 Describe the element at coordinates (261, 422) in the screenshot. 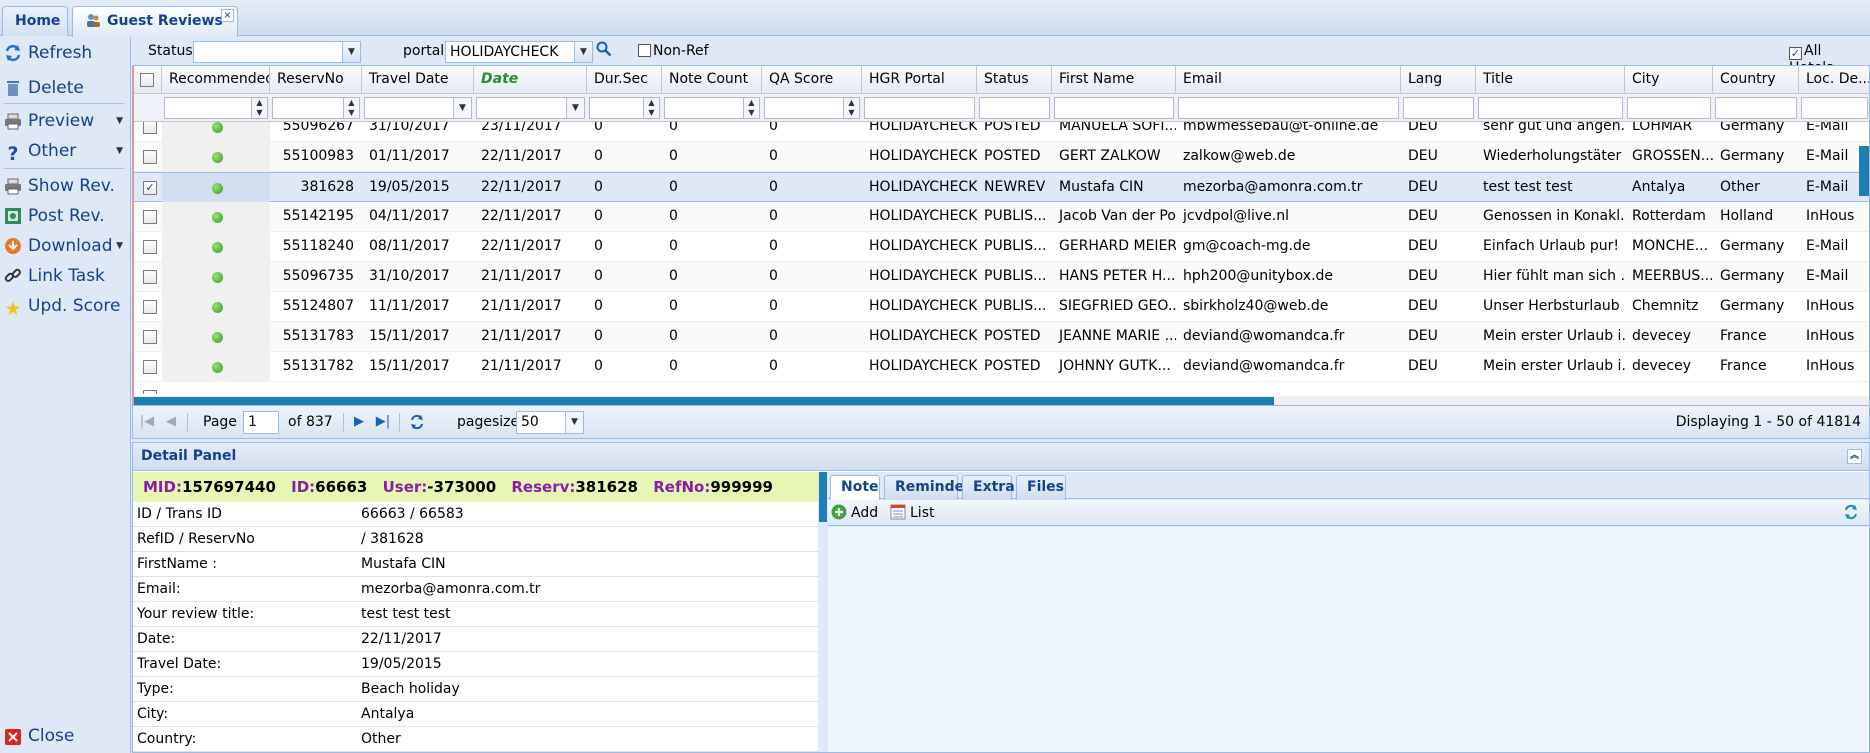

I see `page-input: 1` at that location.